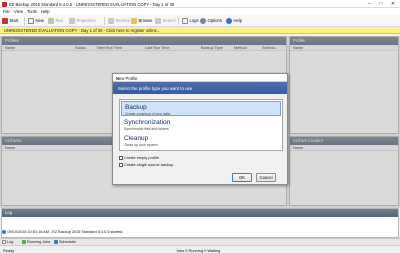 The width and height of the screenshot is (400, 253). Describe the element at coordinates (200, 11) in the screenshot. I see `menu-bar: File View Tools Help` at that location.